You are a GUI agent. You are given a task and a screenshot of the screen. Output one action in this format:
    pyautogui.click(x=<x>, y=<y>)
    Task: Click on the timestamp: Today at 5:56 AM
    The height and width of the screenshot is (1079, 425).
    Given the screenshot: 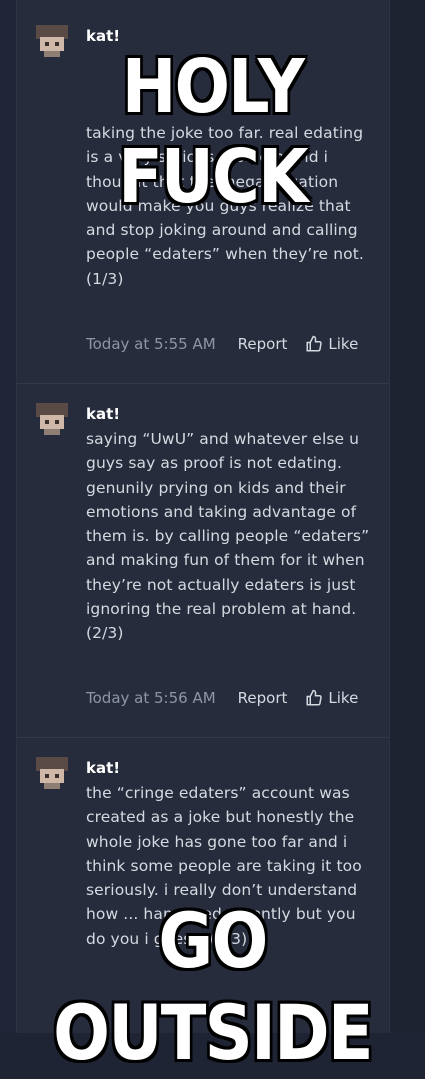 What is the action you would take?
    pyautogui.click(x=151, y=698)
    